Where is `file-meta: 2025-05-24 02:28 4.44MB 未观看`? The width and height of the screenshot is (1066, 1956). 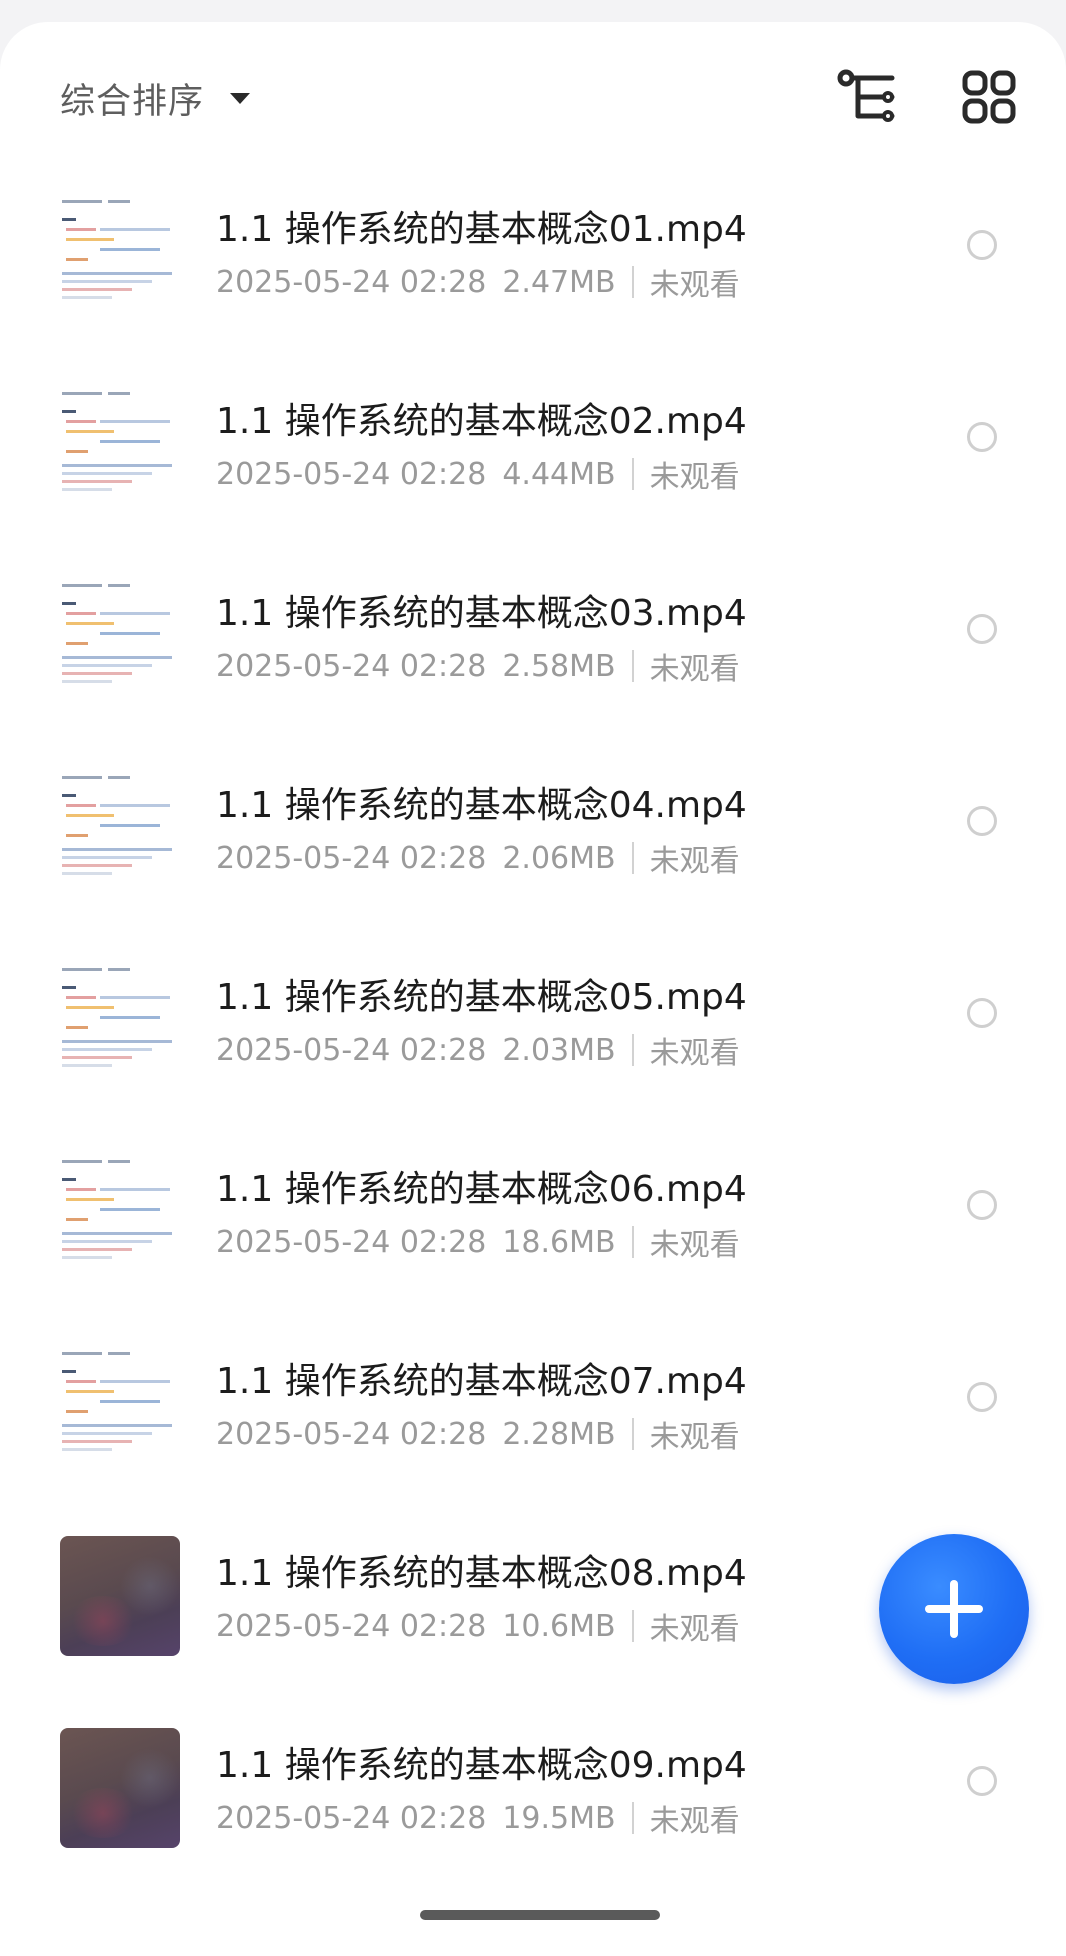 file-meta: 2025-05-24 02:28 4.44MB 未观看 is located at coordinates (478, 474).